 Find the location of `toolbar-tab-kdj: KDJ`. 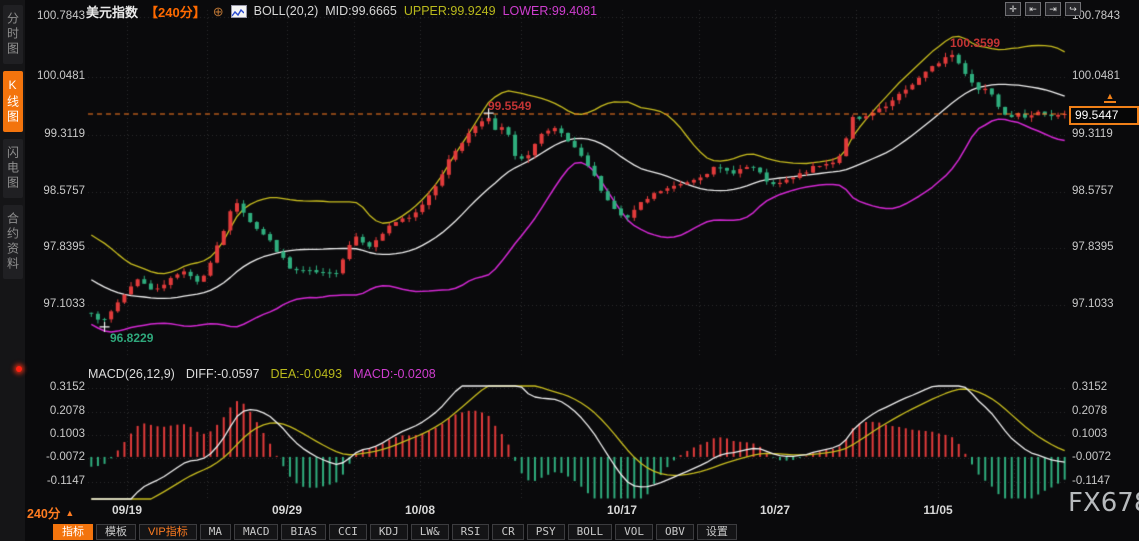

toolbar-tab-kdj: KDJ is located at coordinates (388, 532).